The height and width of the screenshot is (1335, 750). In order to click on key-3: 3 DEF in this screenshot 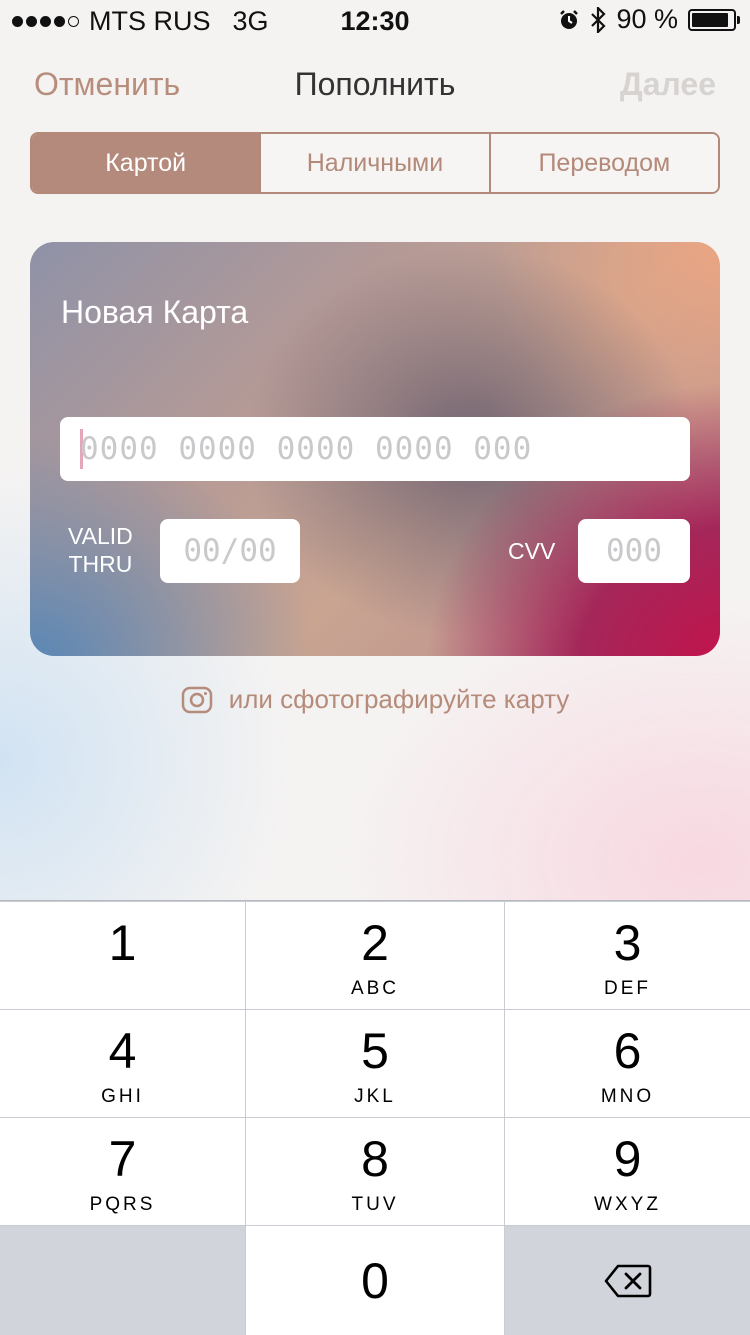, I will do `click(627, 955)`.